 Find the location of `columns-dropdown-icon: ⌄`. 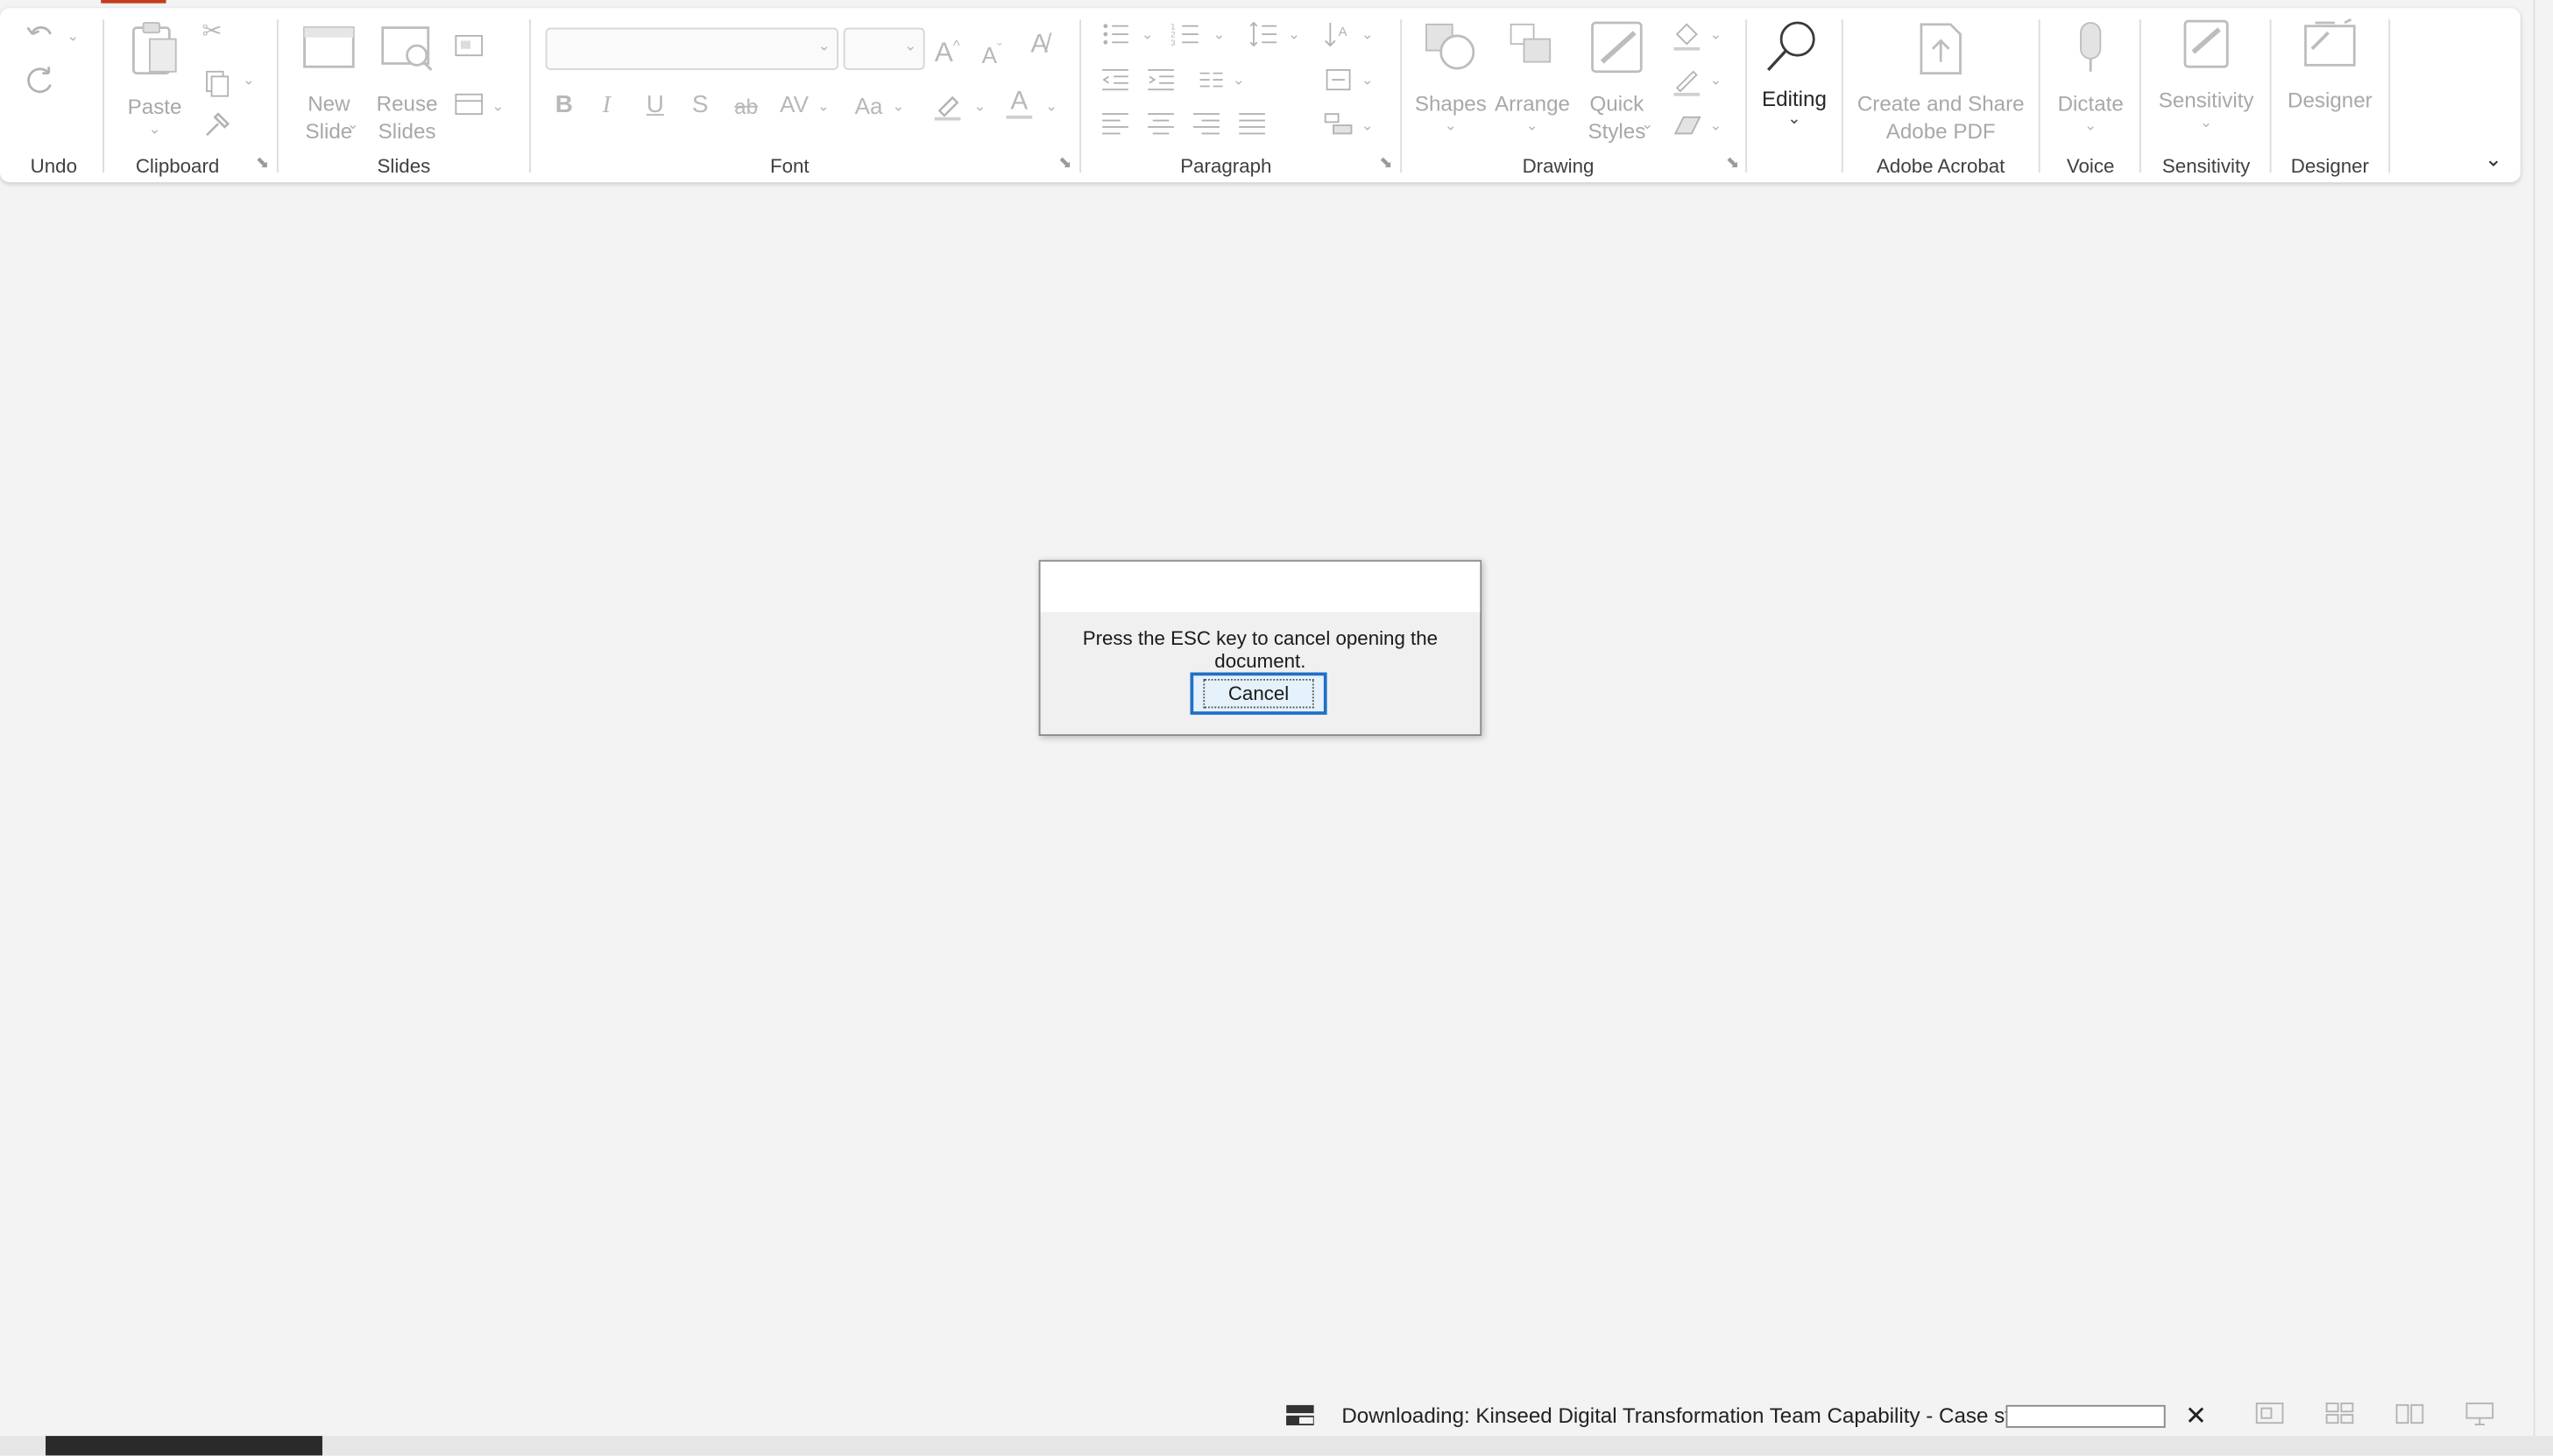

columns-dropdown-icon: ⌄ is located at coordinates (1239, 80).